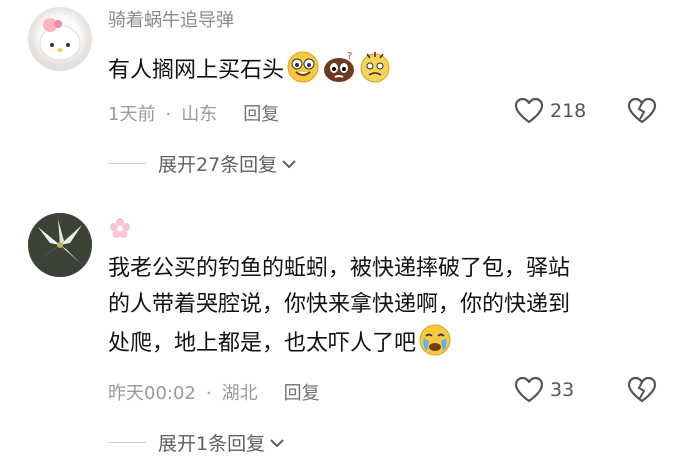  I want to click on lily-flower-avatar-image, so click(60, 245).